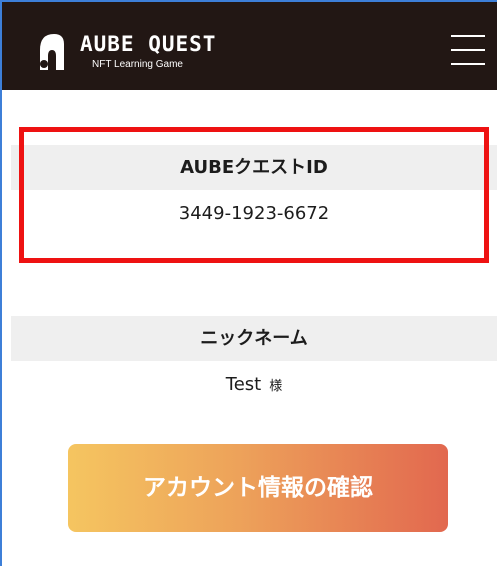  What do you see at coordinates (254, 338) in the screenshot?
I see `nickname-label: ニックネーム` at bounding box center [254, 338].